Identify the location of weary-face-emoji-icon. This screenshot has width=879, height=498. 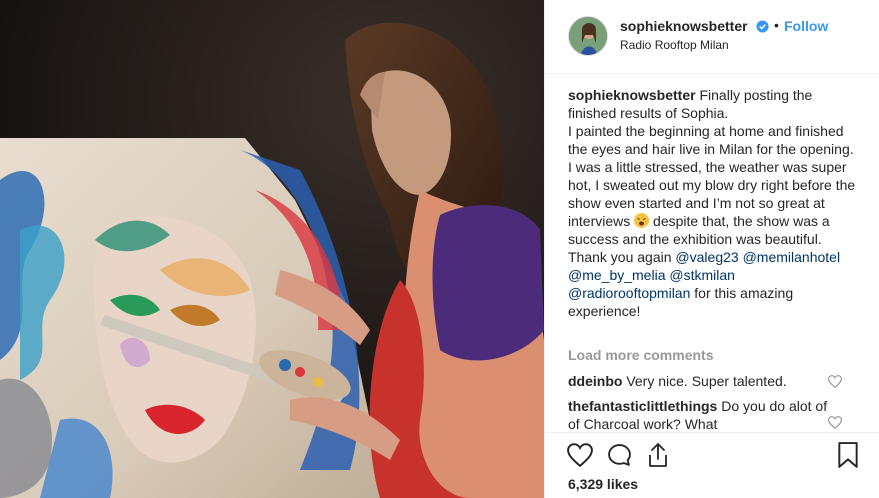
(642, 220).